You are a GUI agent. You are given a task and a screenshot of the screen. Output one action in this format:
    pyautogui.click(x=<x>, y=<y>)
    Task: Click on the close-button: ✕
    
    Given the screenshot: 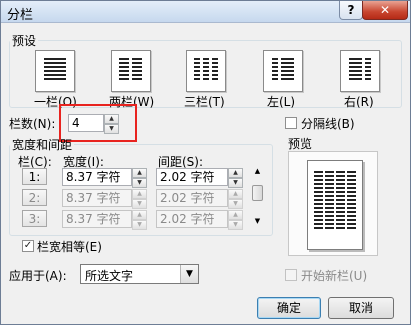 What is the action you would take?
    pyautogui.click(x=385, y=10)
    